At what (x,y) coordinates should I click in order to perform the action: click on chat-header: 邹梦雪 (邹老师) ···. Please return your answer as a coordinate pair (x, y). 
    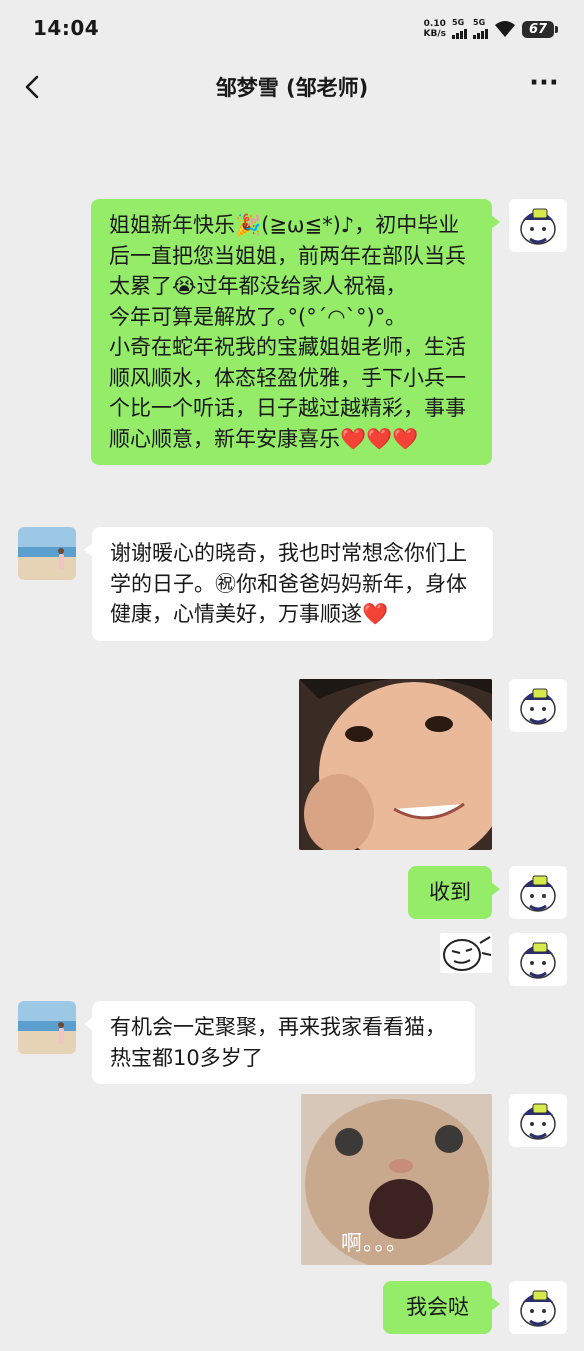
    Looking at the image, I should click on (292, 88).